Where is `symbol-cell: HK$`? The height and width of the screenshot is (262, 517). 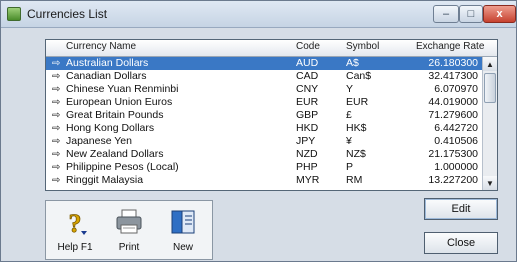 symbol-cell: HK$ is located at coordinates (356, 128).